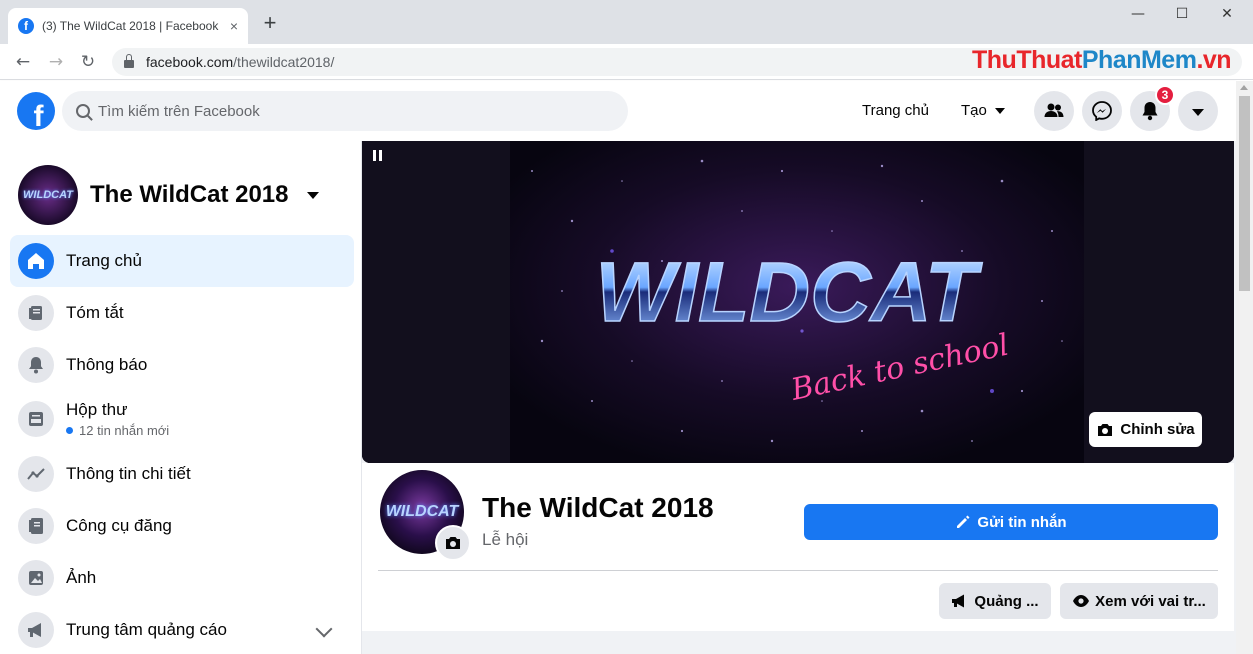 This screenshot has height=654, width=1253. I want to click on summary-icon, so click(36, 313).